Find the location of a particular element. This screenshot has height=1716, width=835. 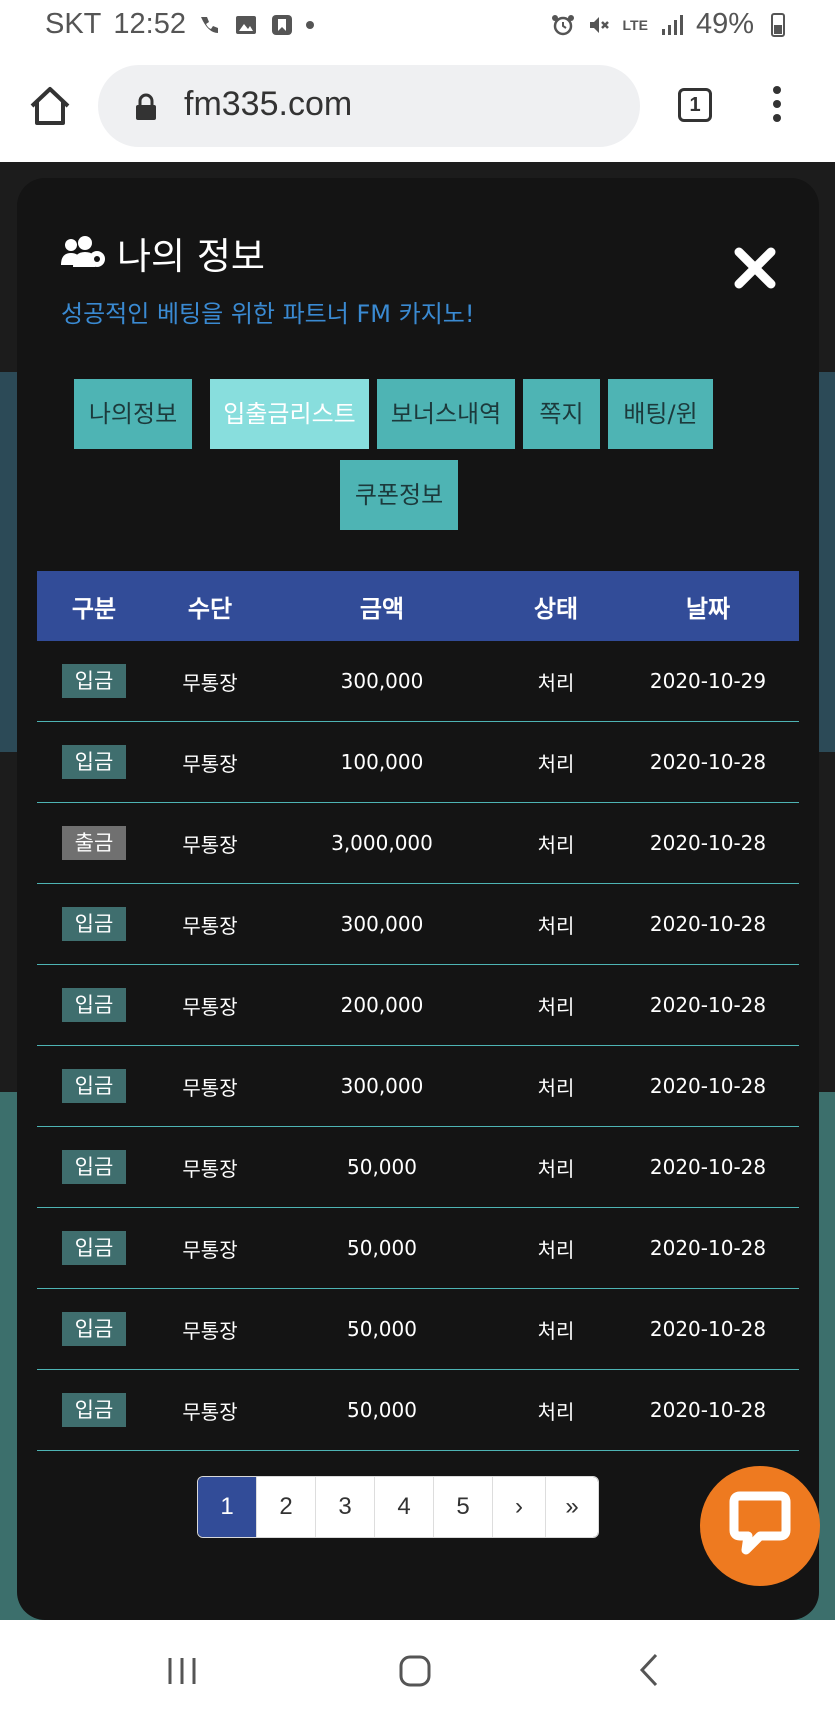

address-bar: fm335.com is located at coordinates (369, 106).